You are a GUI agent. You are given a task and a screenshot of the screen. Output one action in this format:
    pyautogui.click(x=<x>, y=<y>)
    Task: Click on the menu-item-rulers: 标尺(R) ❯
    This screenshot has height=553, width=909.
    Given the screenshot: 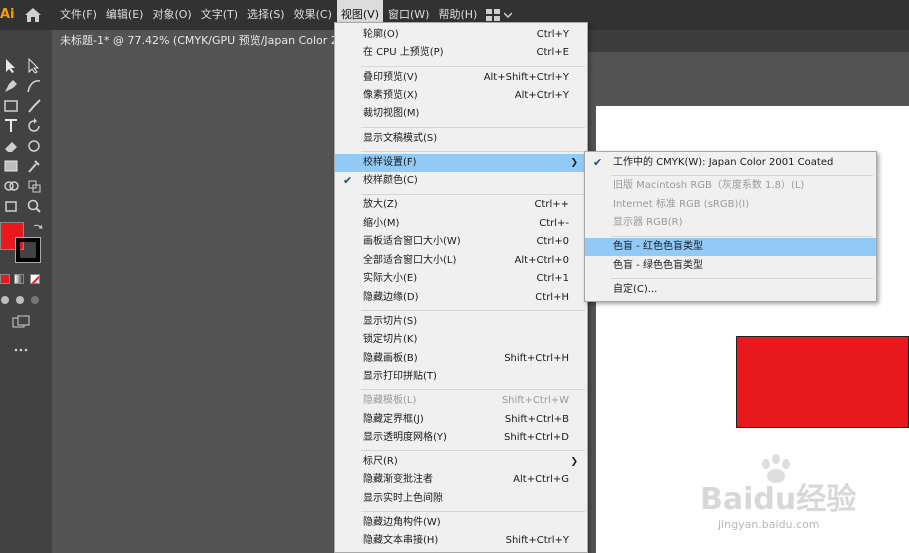 What is the action you would take?
    pyautogui.click(x=461, y=462)
    